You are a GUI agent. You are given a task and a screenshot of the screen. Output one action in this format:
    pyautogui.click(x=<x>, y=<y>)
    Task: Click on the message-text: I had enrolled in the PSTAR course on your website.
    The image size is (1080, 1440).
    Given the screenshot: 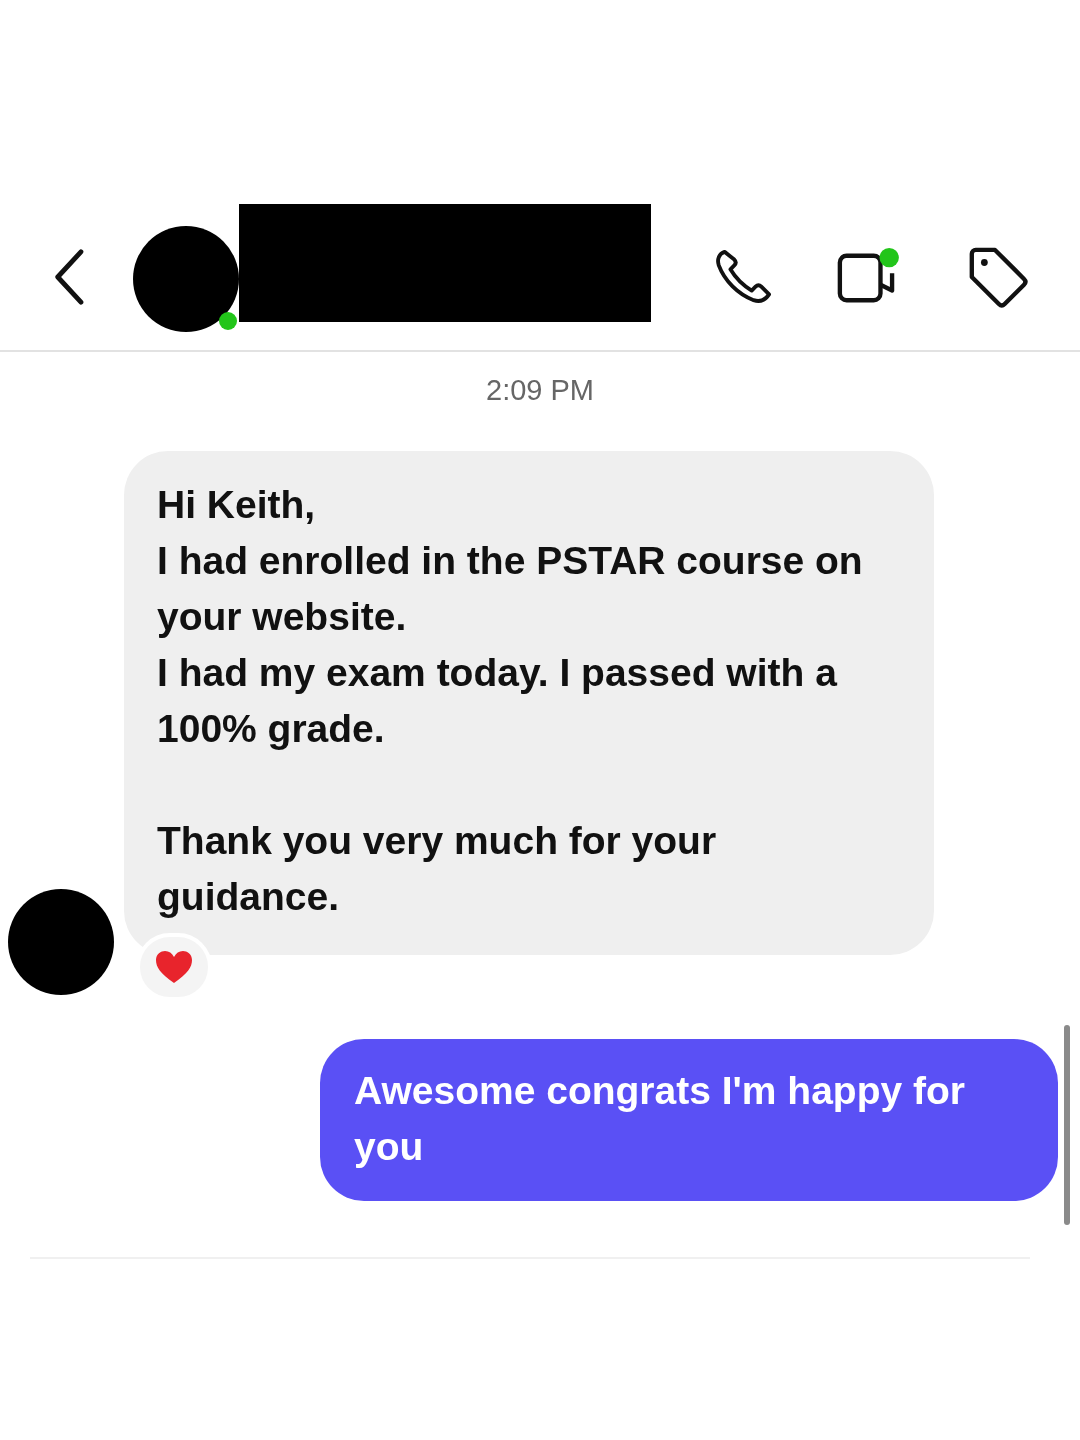 What is the action you would take?
    pyautogui.click(x=510, y=589)
    